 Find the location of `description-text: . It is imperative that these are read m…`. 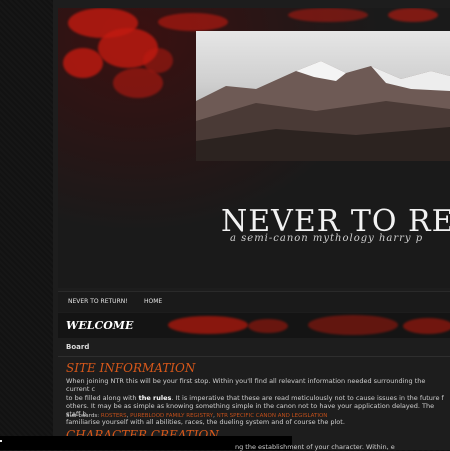

description-text: . It is imperative that these are read m… is located at coordinates (307, 397).